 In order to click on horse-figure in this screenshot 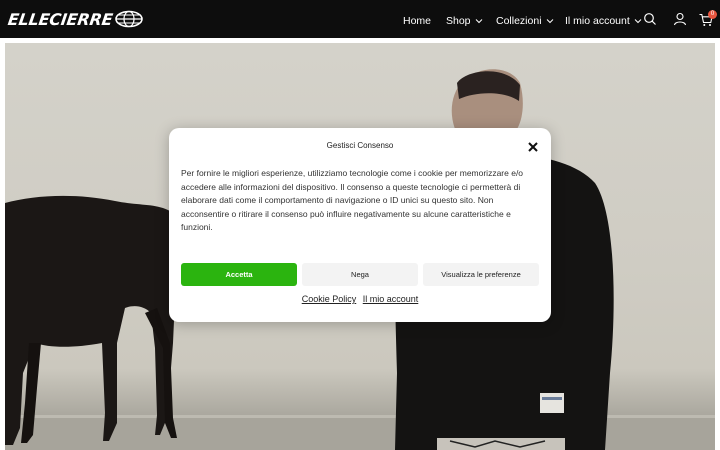, I will do `click(95, 320)`.